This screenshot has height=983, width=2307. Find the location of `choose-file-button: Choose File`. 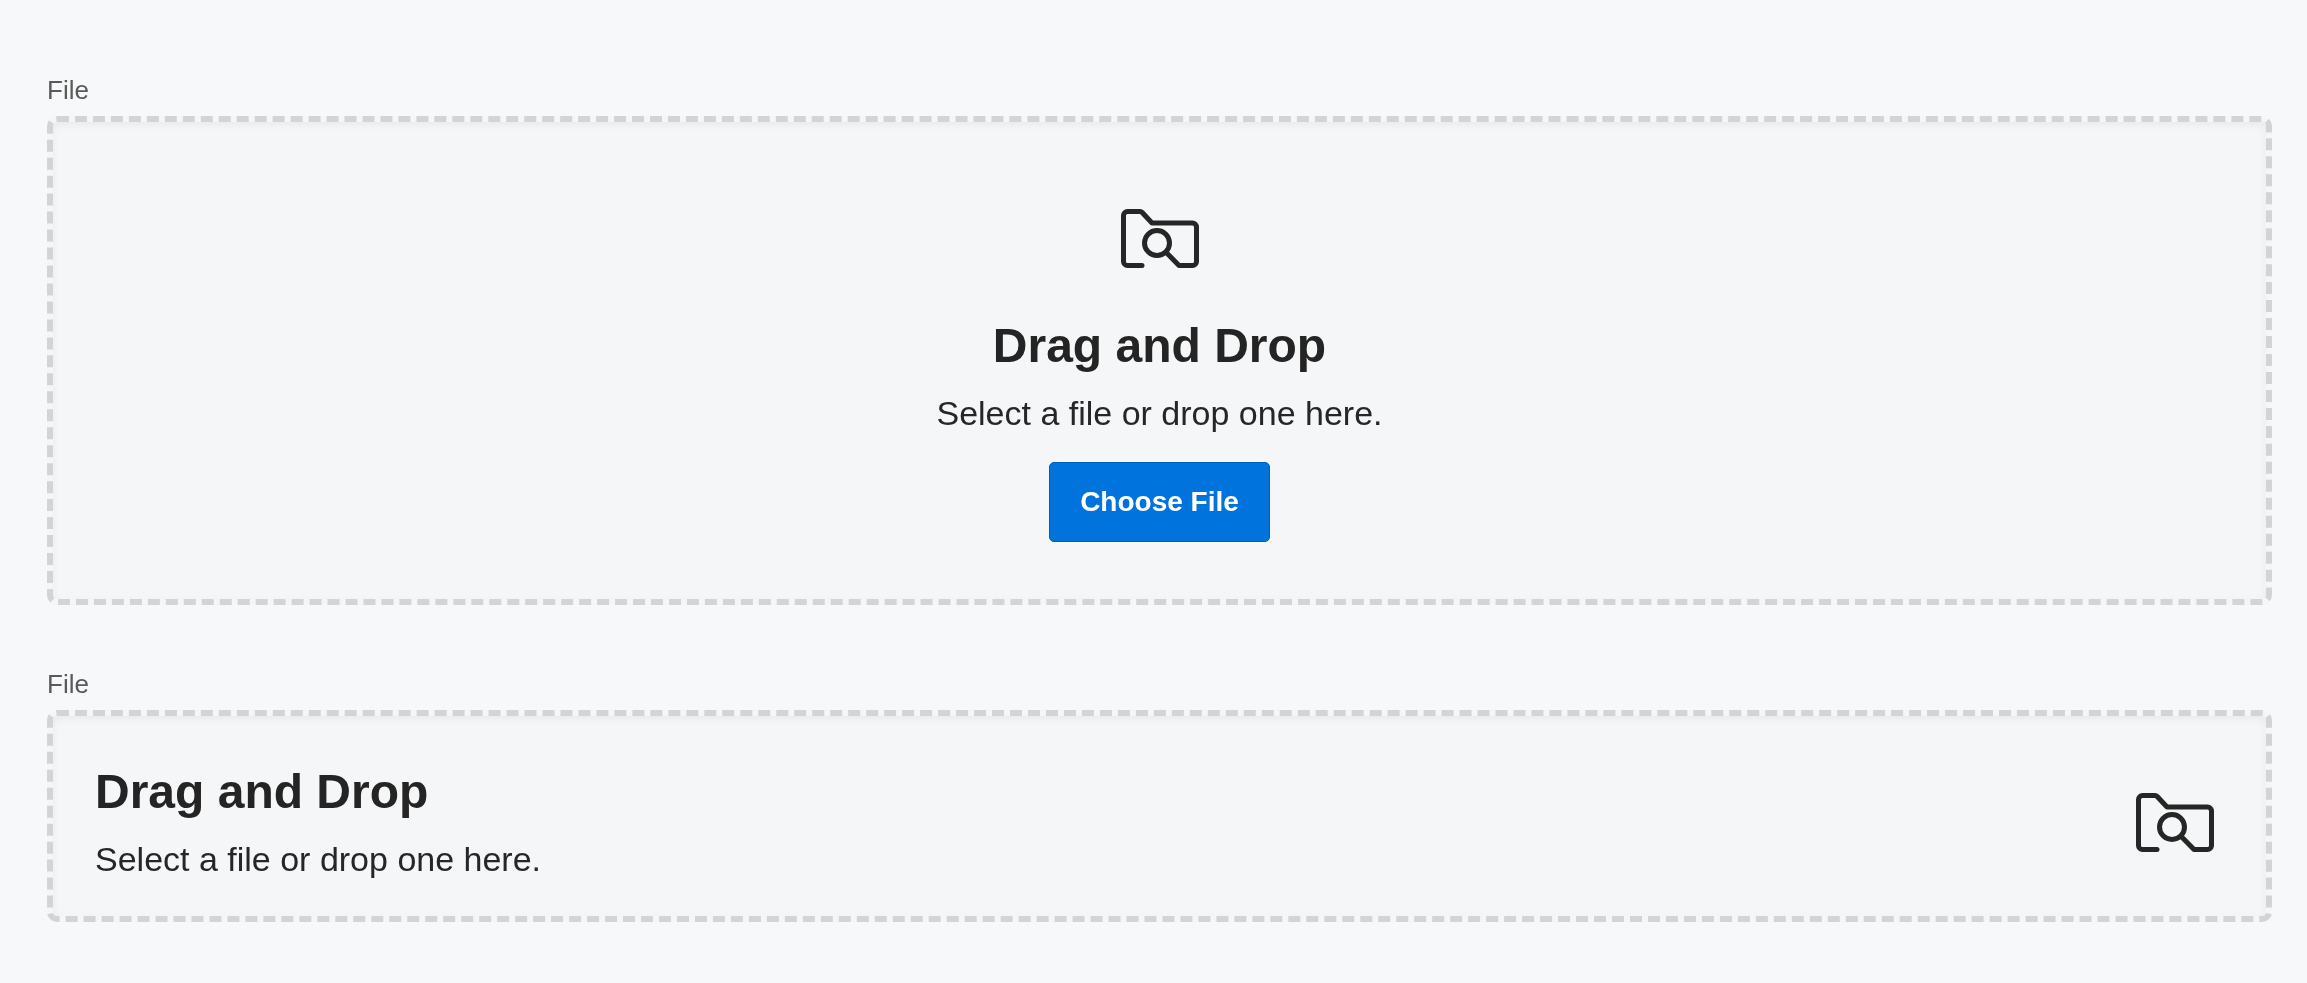

choose-file-button: Choose File is located at coordinates (1159, 502).